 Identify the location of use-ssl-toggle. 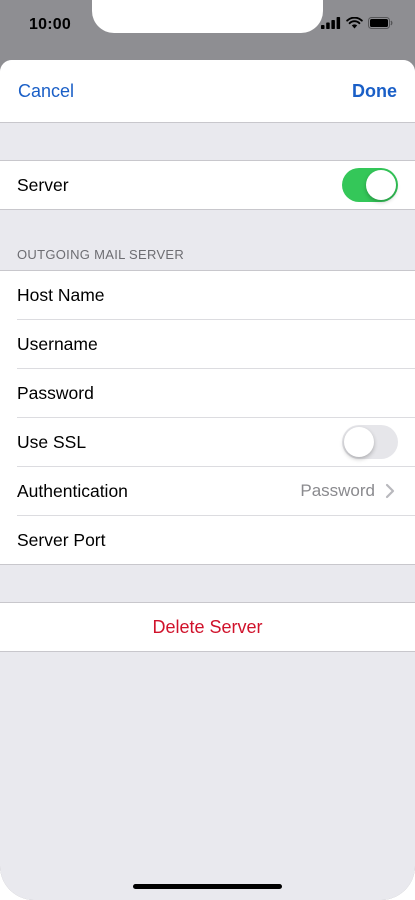
(370, 442).